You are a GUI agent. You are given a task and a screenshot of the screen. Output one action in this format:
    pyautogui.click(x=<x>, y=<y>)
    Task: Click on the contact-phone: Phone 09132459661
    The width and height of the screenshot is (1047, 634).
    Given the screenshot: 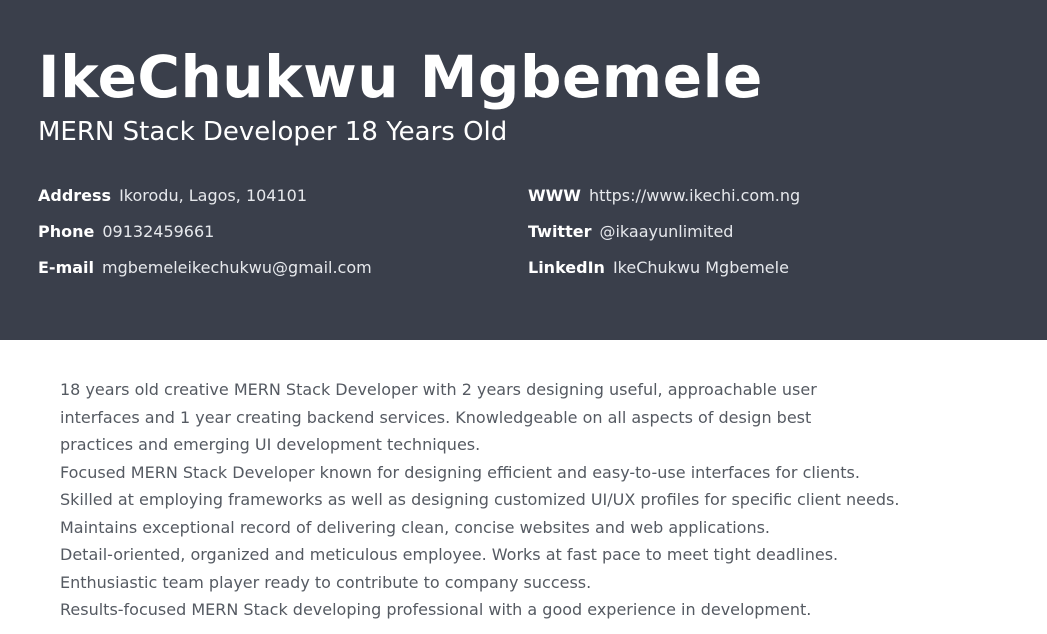 What is the action you would take?
    pyautogui.click(x=205, y=232)
    